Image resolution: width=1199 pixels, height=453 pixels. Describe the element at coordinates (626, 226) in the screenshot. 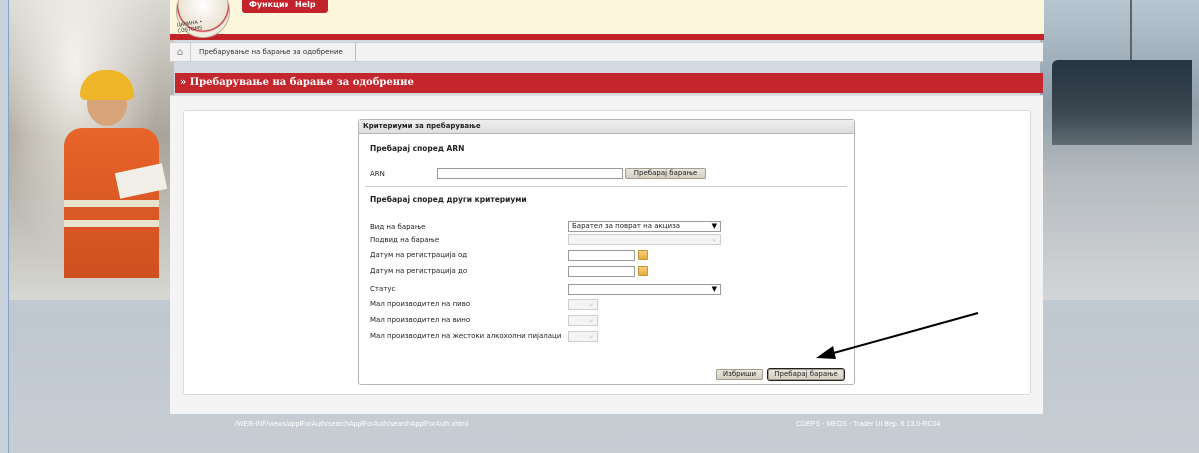

I see `request-type-value: Барател за поврат на акциза` at that location.